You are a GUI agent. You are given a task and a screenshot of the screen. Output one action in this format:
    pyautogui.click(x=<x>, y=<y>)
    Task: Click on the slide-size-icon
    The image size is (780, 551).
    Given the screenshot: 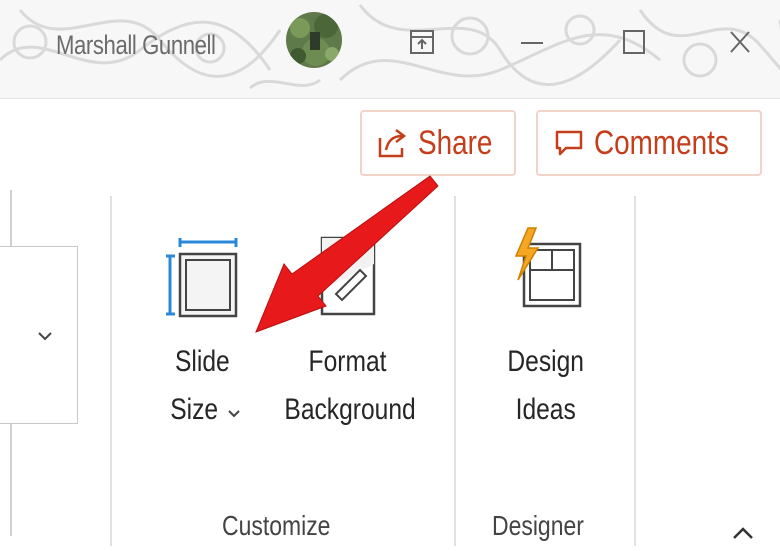 What is the action you would take?
    pyautogui.click(x=202, y=278)
    